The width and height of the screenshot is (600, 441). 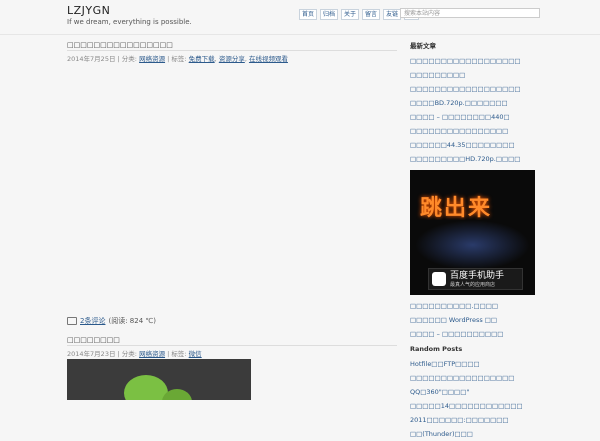 I want to click on comments-link: 2条评论, so click(x=92, y=321).